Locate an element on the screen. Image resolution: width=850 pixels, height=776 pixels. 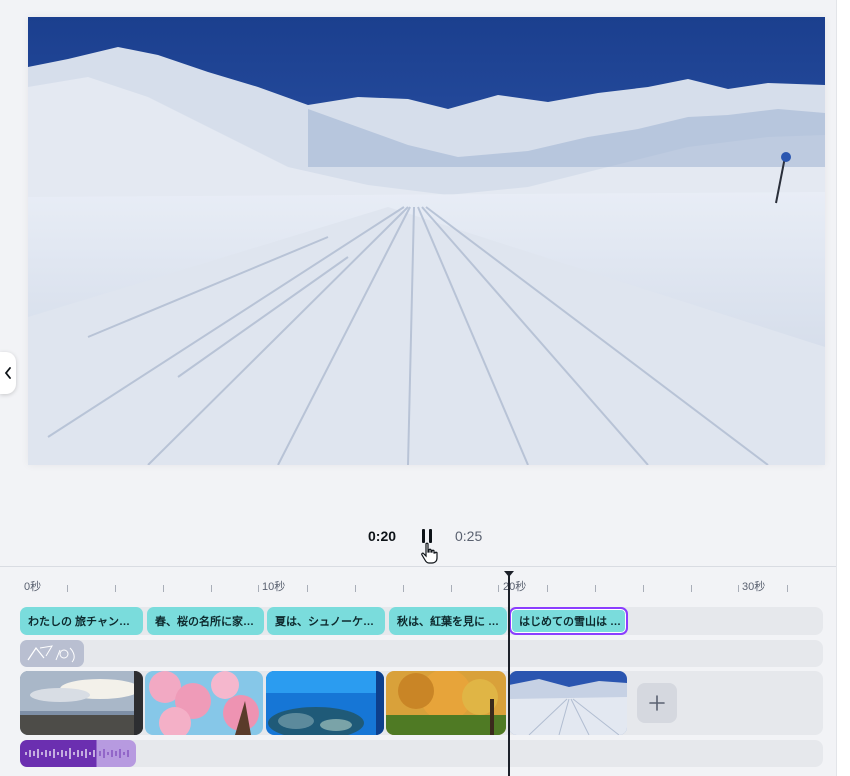
timeline-playhead is located at coordinates (509, 673).